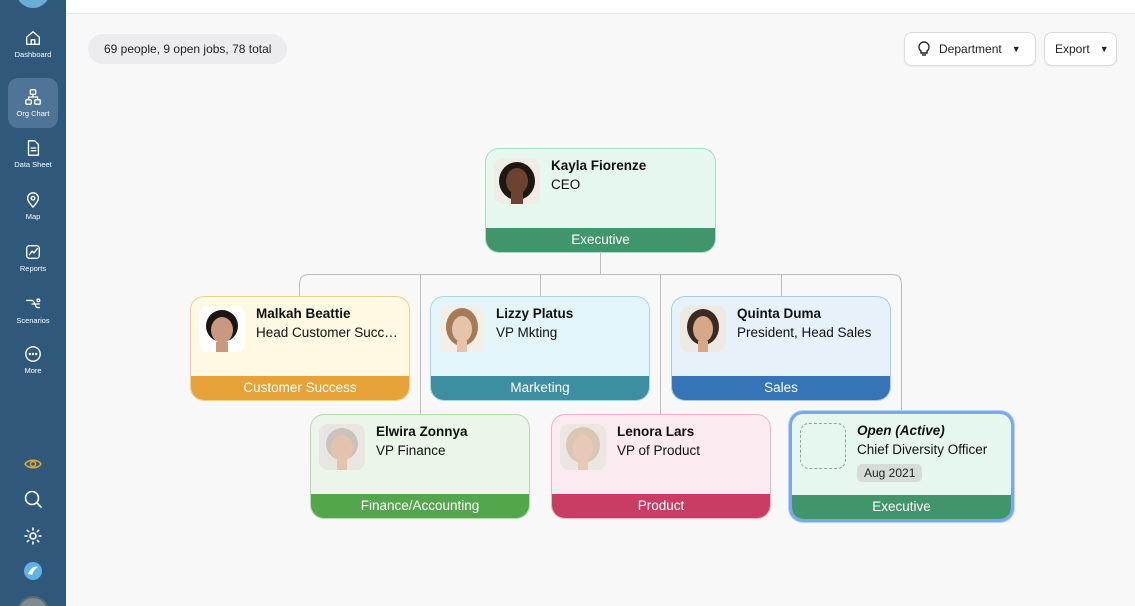 The width and height of the screenshot is (1135, 606). What do you see at coordinates (566, 184) in the screenshot?
I see `person-title: CEO` at bounding box center [566, 184].